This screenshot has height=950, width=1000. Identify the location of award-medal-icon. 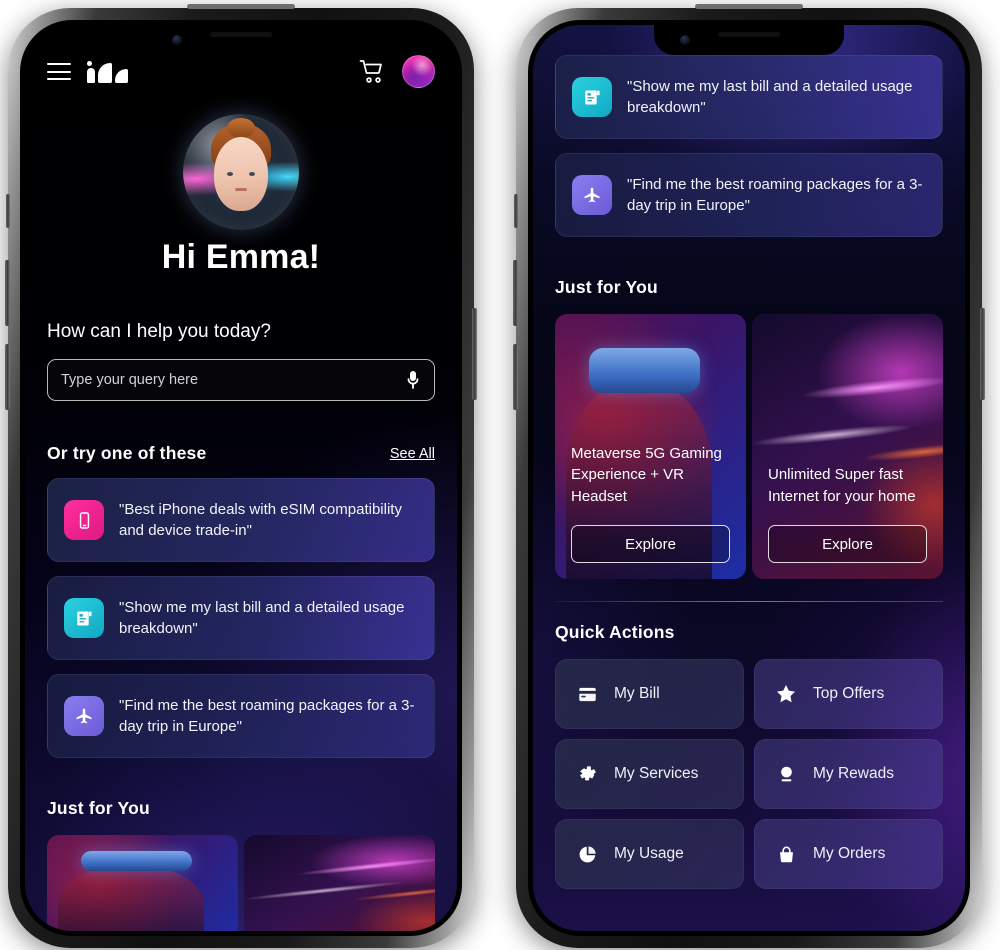
(786, 774).